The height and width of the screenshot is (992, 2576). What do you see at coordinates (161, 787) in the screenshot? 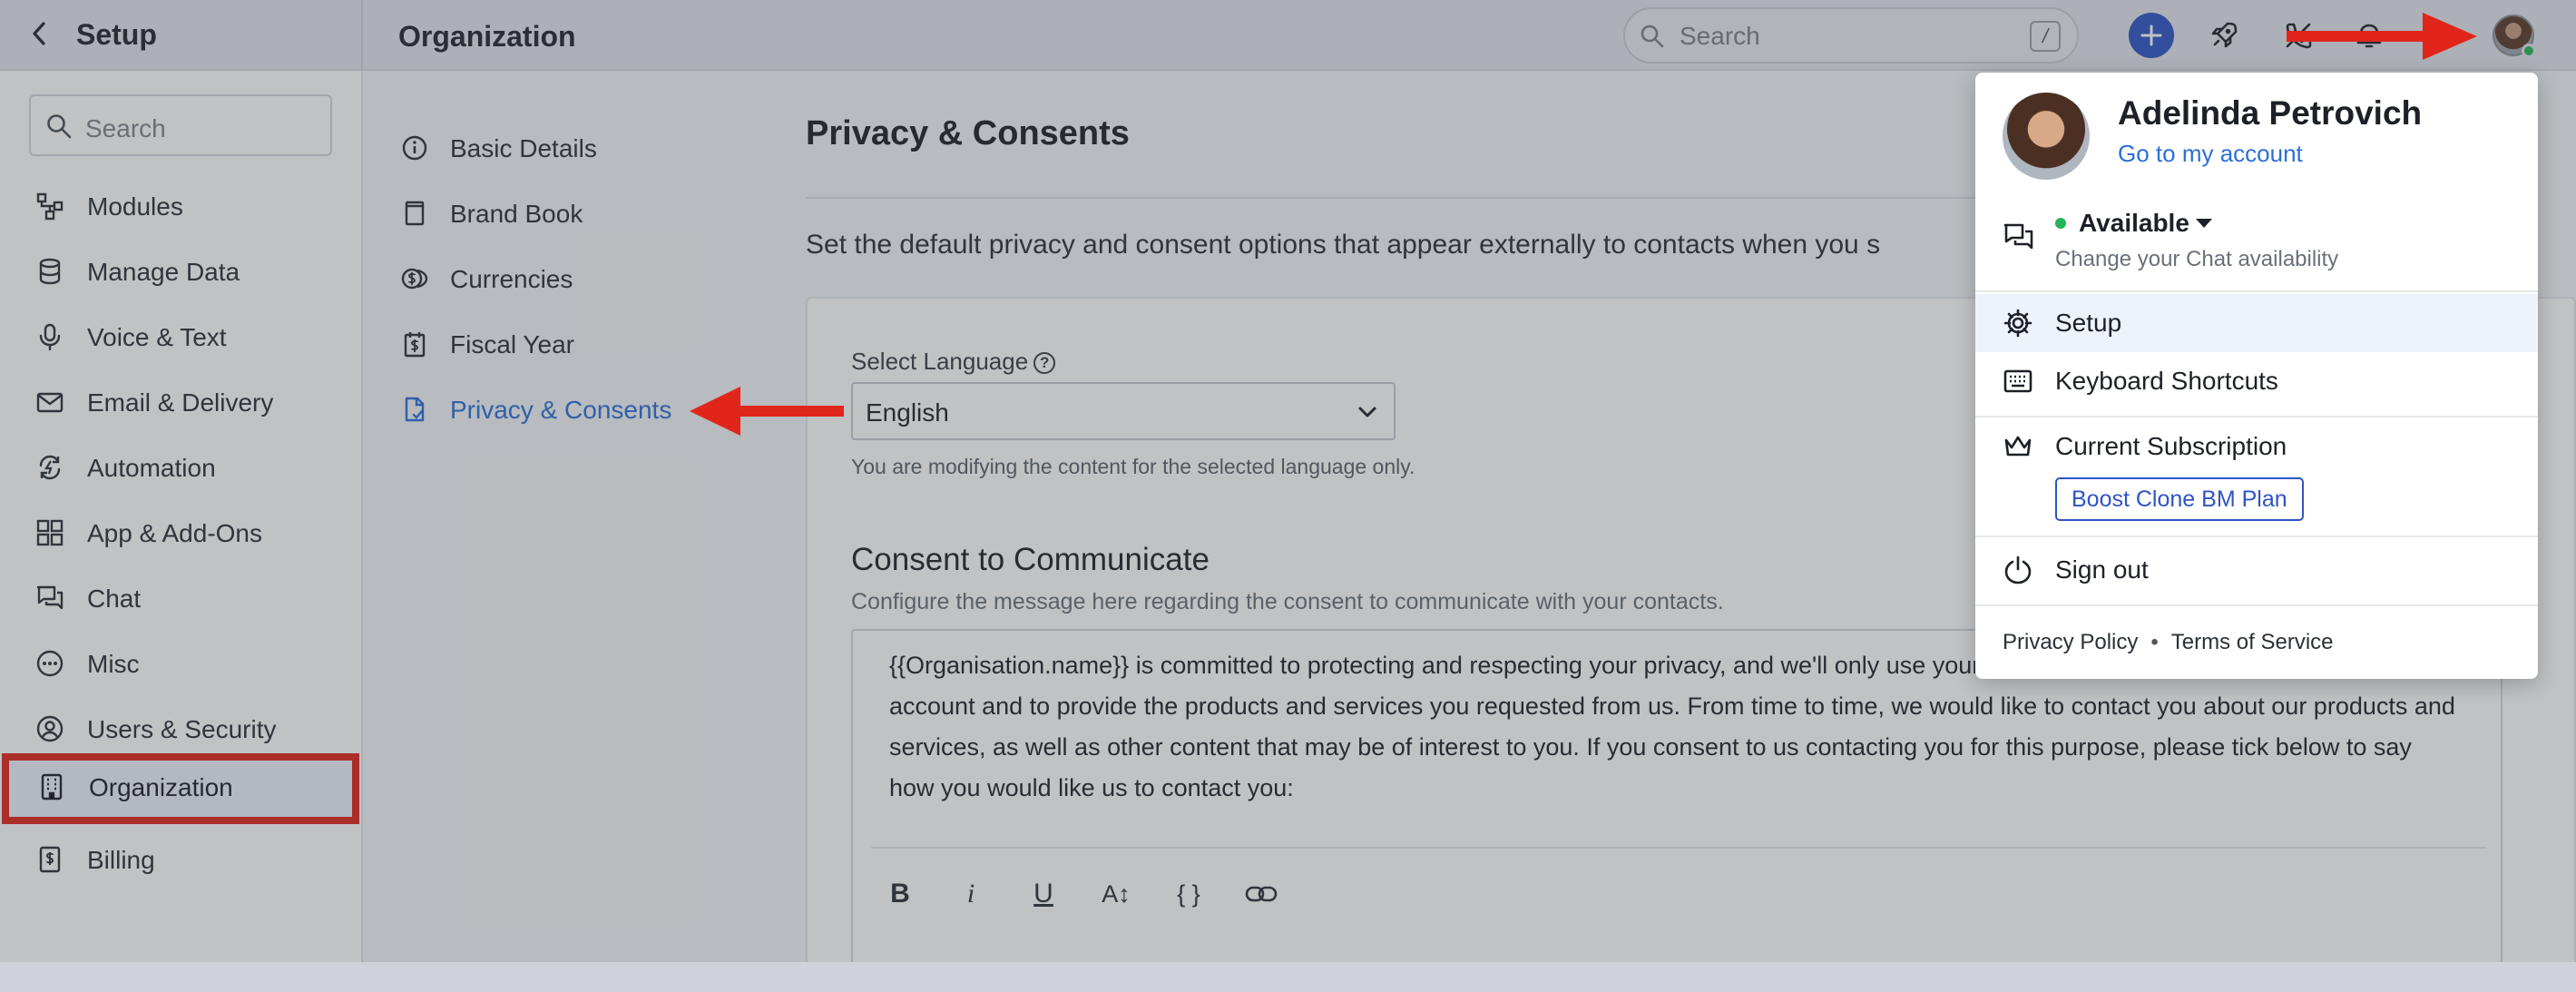
I see `sidebar-item-label: Organization` at bounding box center [161, 787].